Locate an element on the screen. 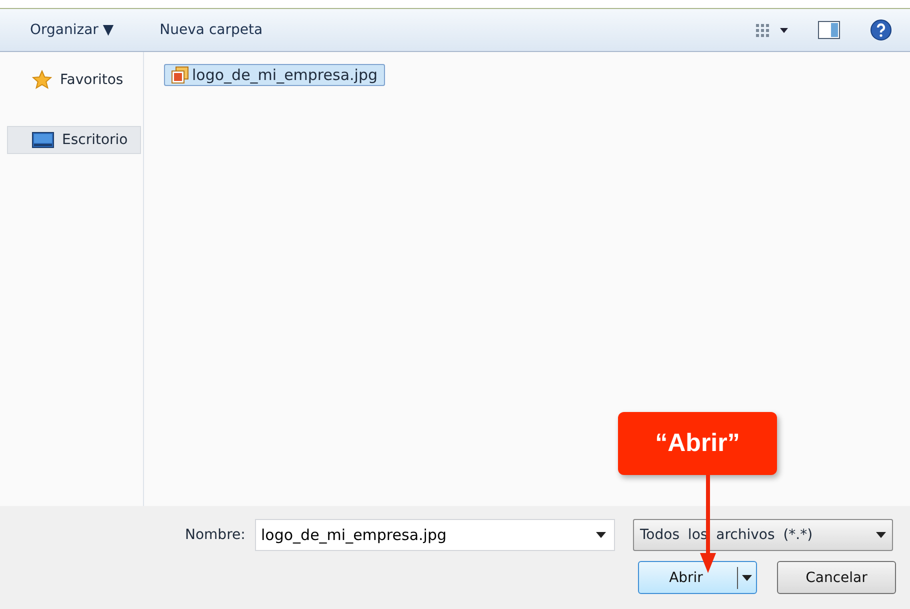  nav-item: Favoritos is located at coordinates (74, 80).